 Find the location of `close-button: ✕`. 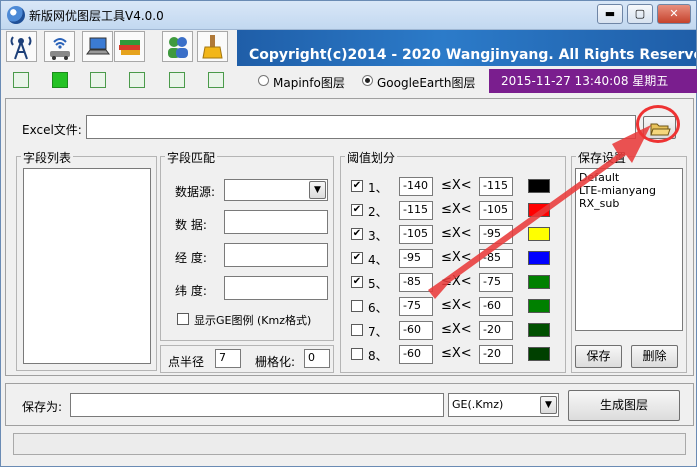

close-button: ✕ is located at coordinates (674, 14).